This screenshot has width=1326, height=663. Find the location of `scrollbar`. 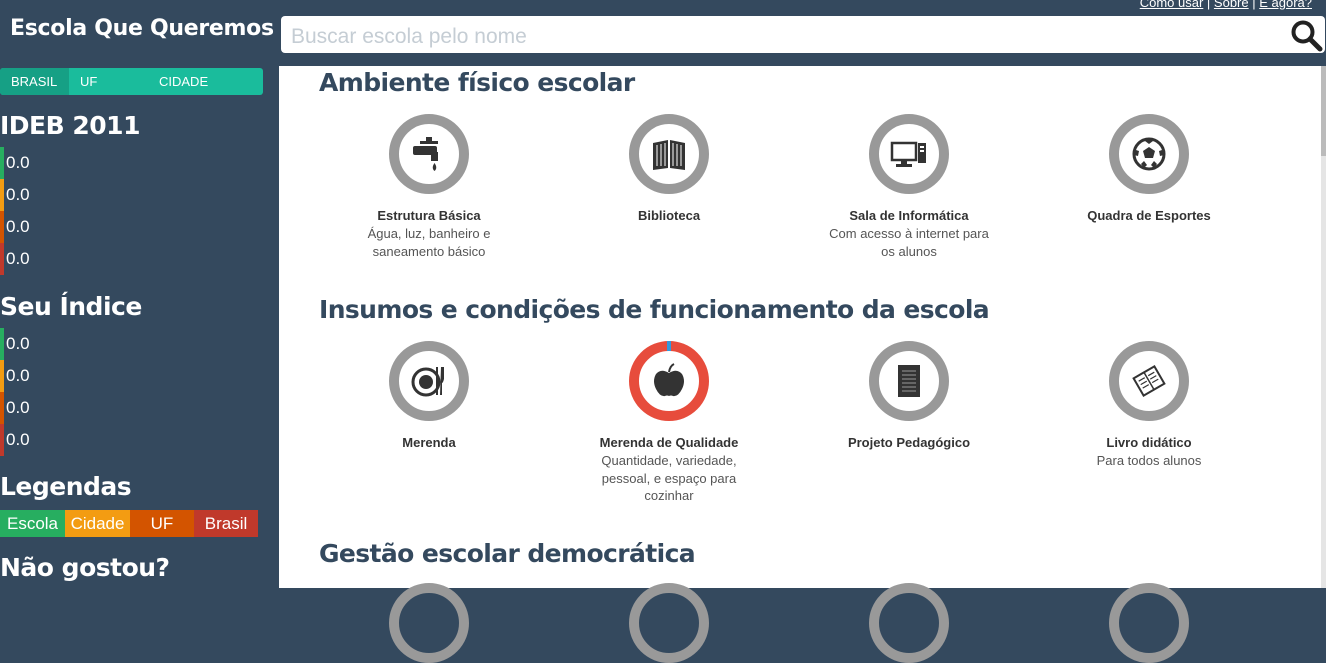

scrollbar is located at coordinates (1323, 327).